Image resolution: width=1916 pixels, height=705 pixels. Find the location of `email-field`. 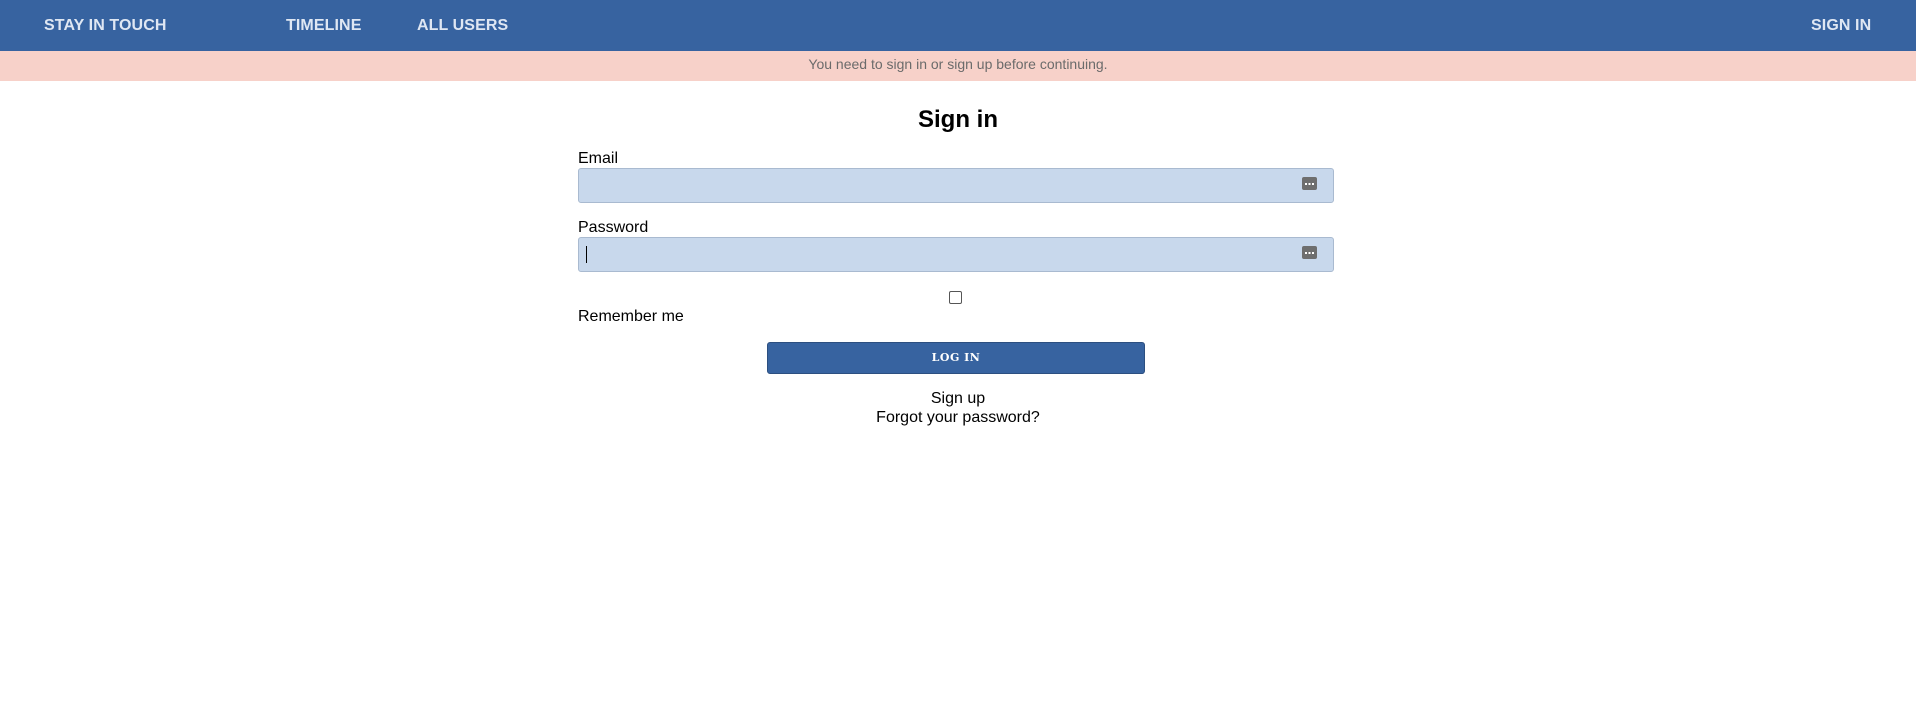

email-field is located at coordinates (956, 185).